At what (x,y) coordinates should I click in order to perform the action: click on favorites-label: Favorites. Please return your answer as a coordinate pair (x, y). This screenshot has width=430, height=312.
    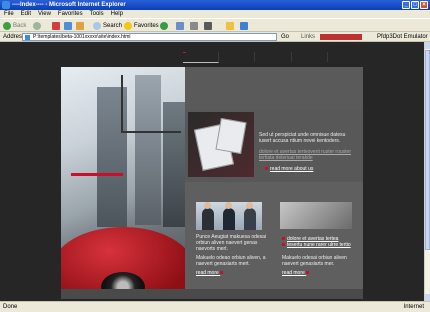
    Looking at the image, I should click on (146, 25).